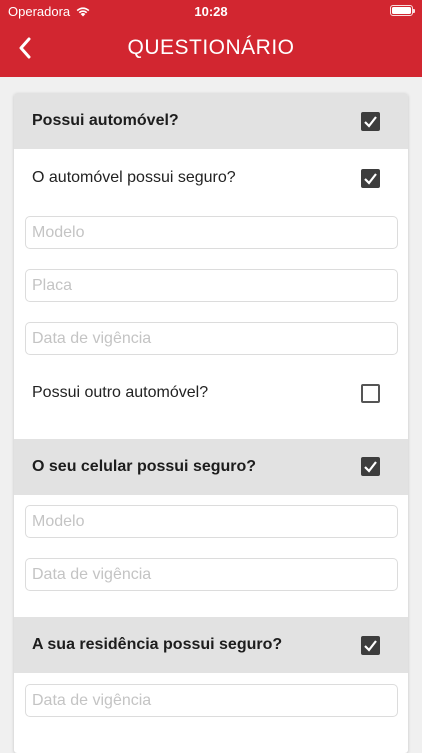  I want to click on home-checkbox, so click(370, 645).